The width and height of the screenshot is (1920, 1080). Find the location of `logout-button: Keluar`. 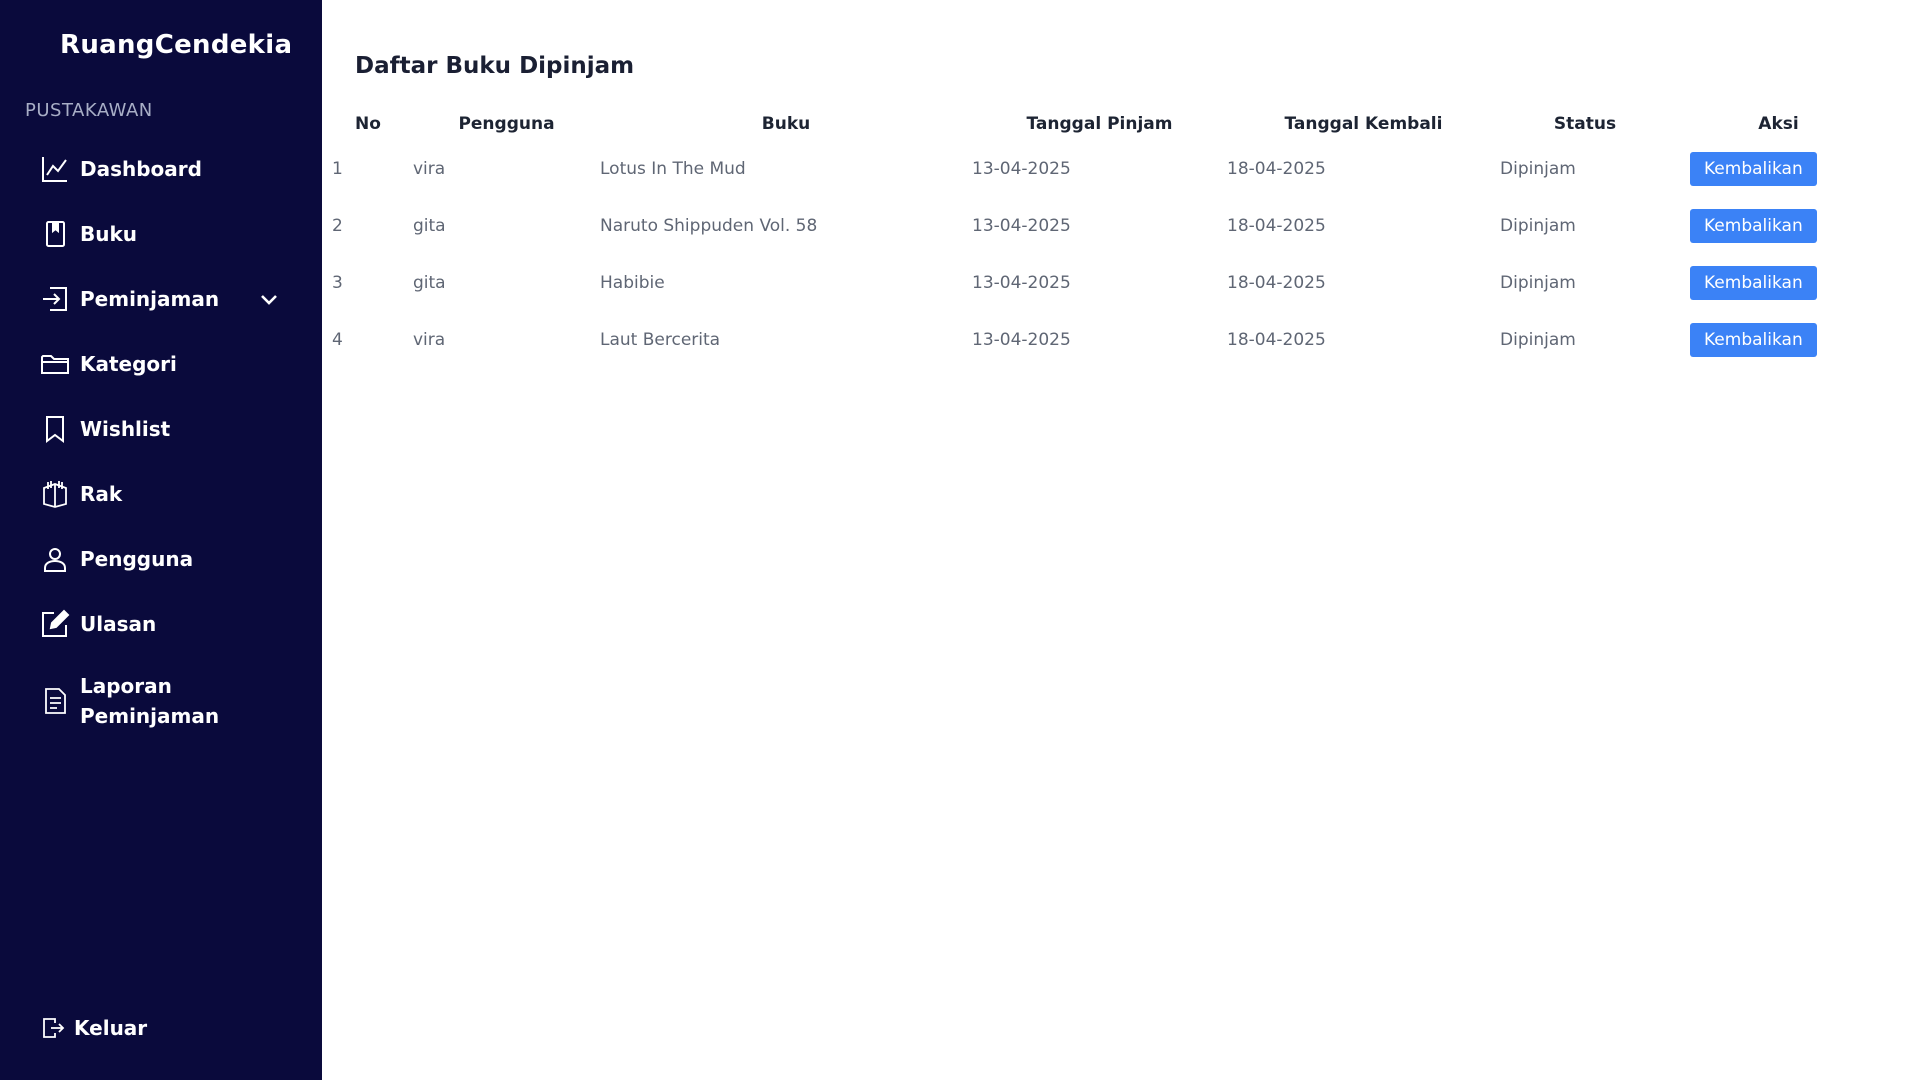

logout-button: Keluar is located at coordinates (93, 1028).